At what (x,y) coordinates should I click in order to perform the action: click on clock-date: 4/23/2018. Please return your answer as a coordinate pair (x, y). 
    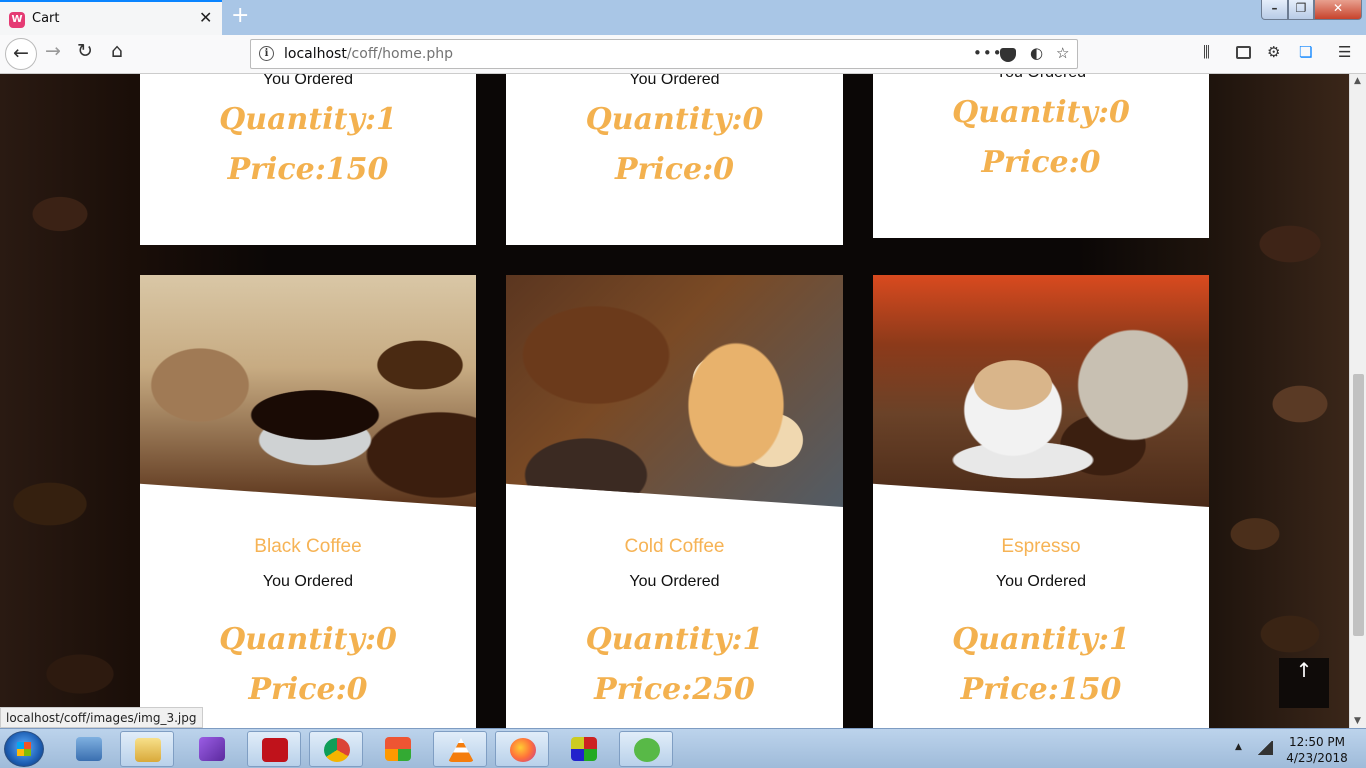
    Looking at the image, I should click on (1317, 758).